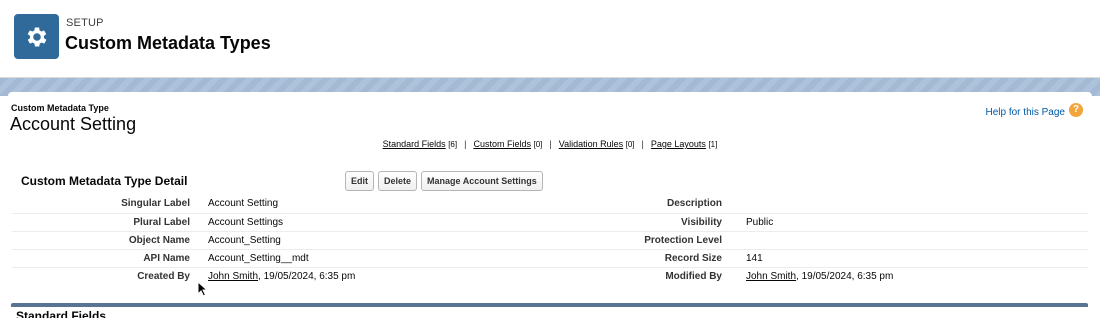 This screenshot has height=318, width=1100. Describe the element at coordinates (914, 276) in the screenshot. I see `modified-by-value: John Smith, 19/05/2024, 6:35 pm` at that location.